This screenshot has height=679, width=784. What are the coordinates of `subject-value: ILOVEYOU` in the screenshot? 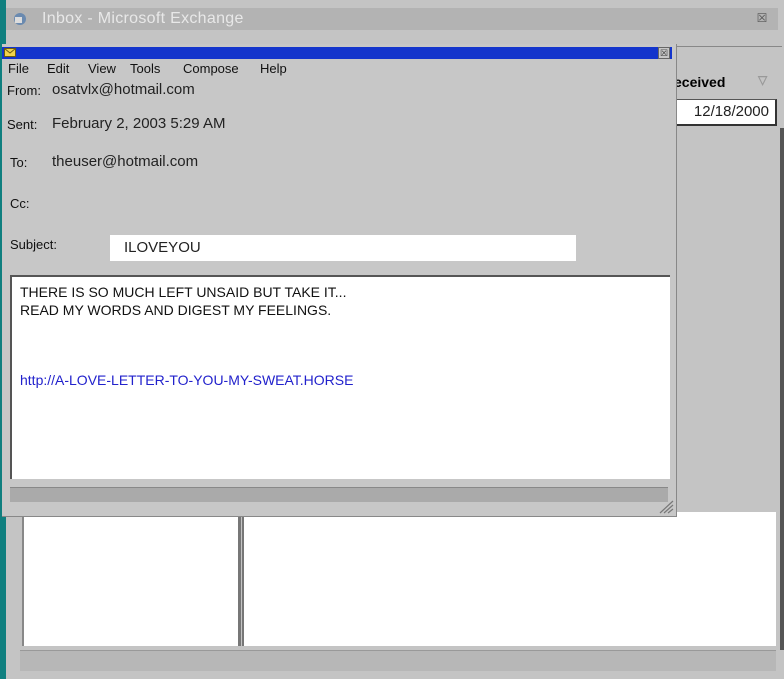 It's located at (162, 247).